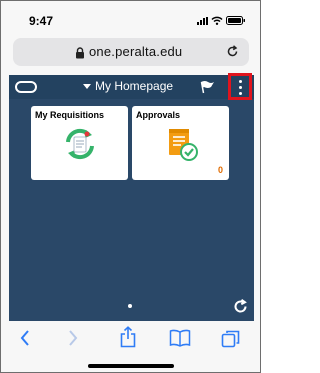  I want to click on back-icon, so click(25, 340).